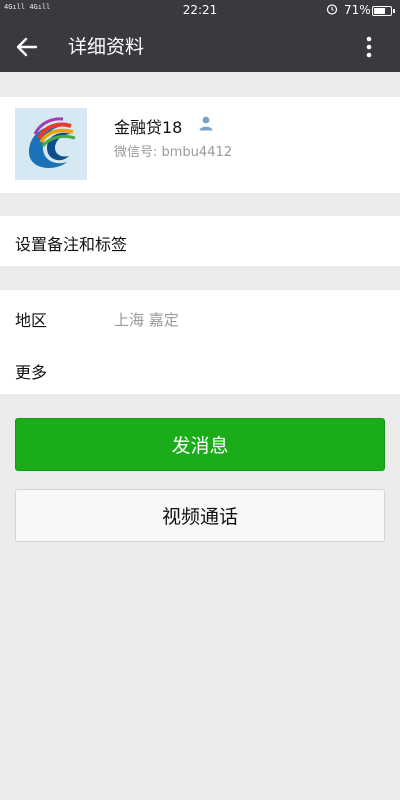 The image size is (400, 800). What do you see at coordinates (106, 47) in the screenshot?
I see `page-title: 详细资料` at bounding box center [106, 47].